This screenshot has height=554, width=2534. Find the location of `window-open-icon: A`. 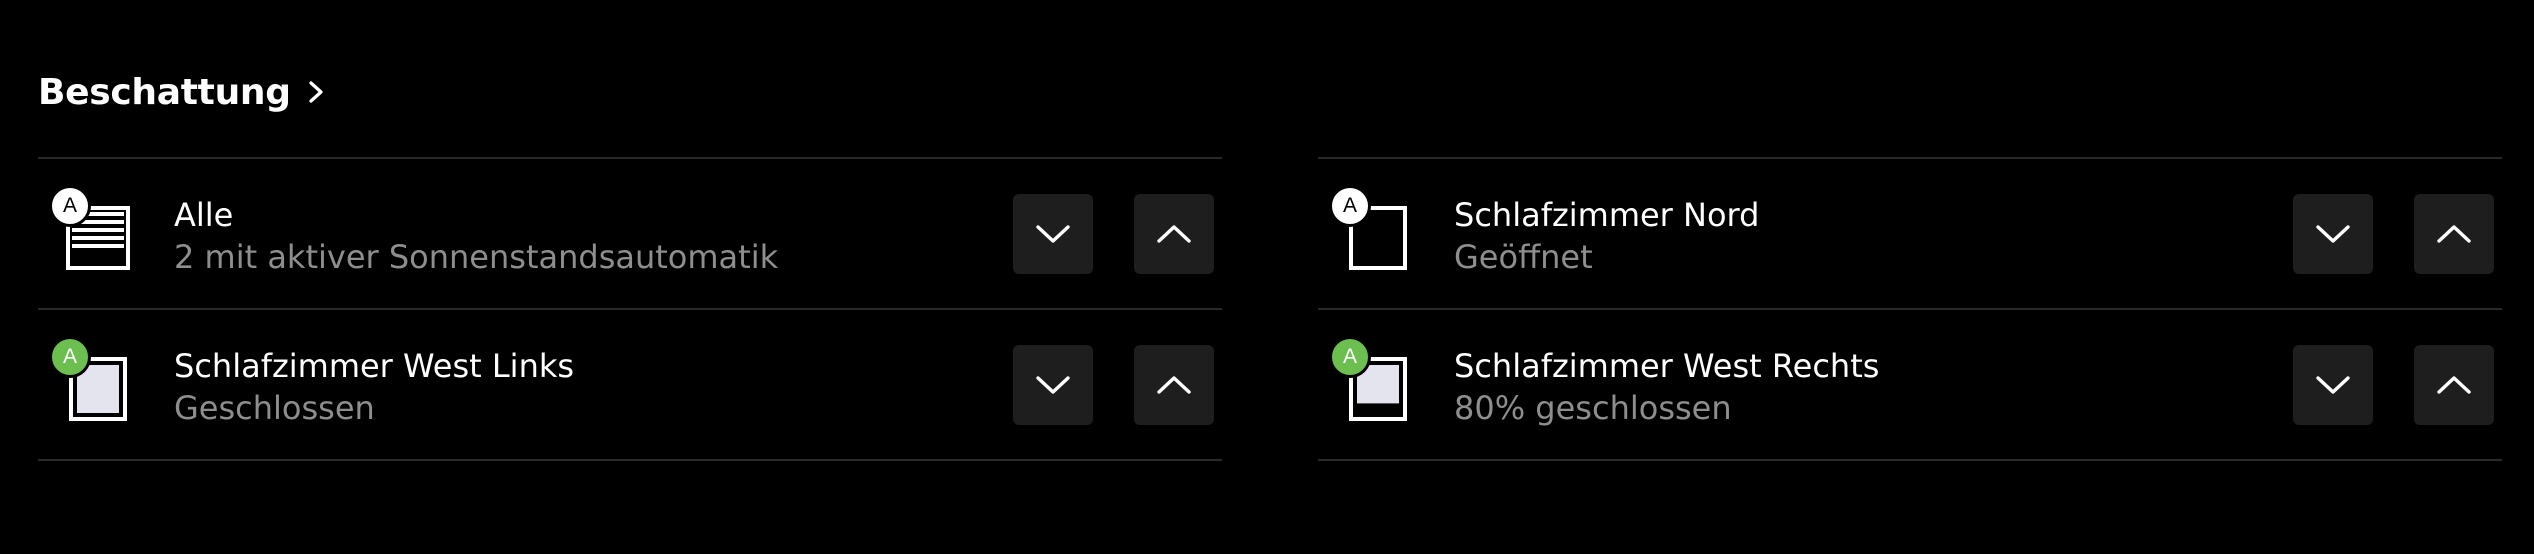

window-open-icon: A is located at coordinates (1370, 228).